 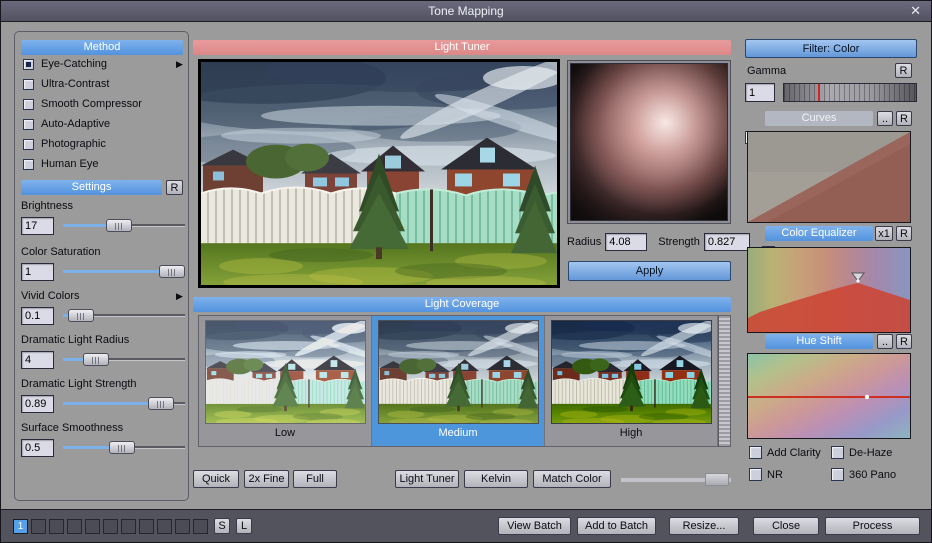 I want to click on close-icon: ✕, so click(x=915, y=11).